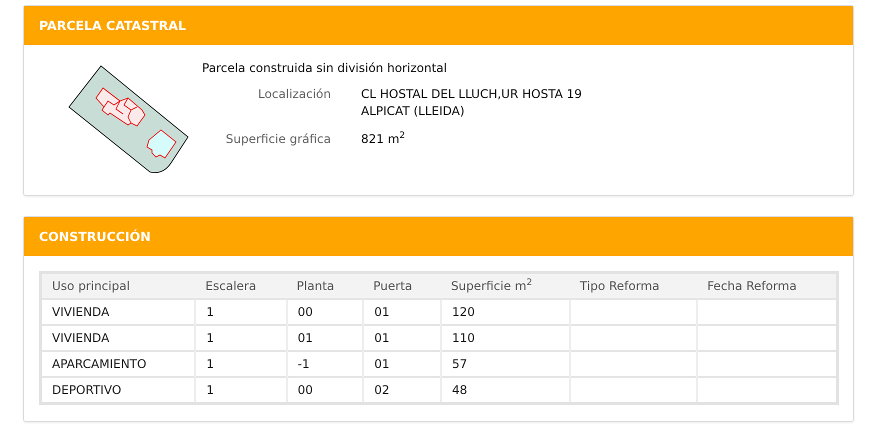  I want to click on column-header: Fecha Reforma, so click(752, 286).